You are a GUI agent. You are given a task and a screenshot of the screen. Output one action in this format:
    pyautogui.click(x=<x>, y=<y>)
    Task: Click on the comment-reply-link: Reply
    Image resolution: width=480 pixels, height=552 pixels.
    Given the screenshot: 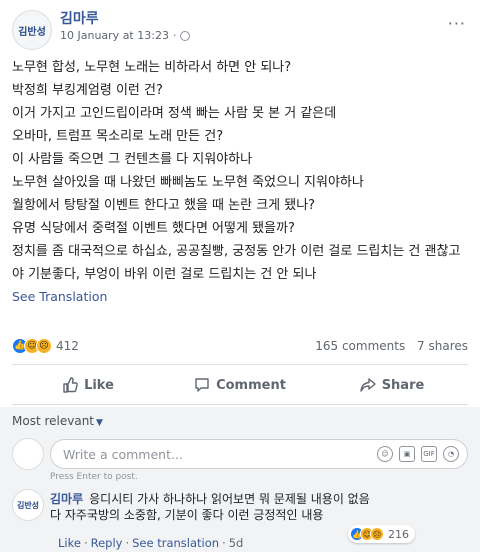 What is the action you would take?
    pyautogui.click(x=107, y=543)
    